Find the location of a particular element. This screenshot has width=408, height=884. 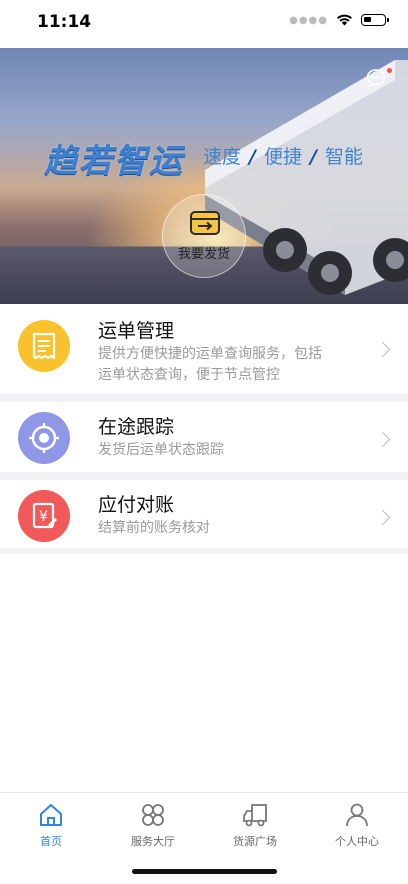

locate-icon is located at coordinates (44, 438).